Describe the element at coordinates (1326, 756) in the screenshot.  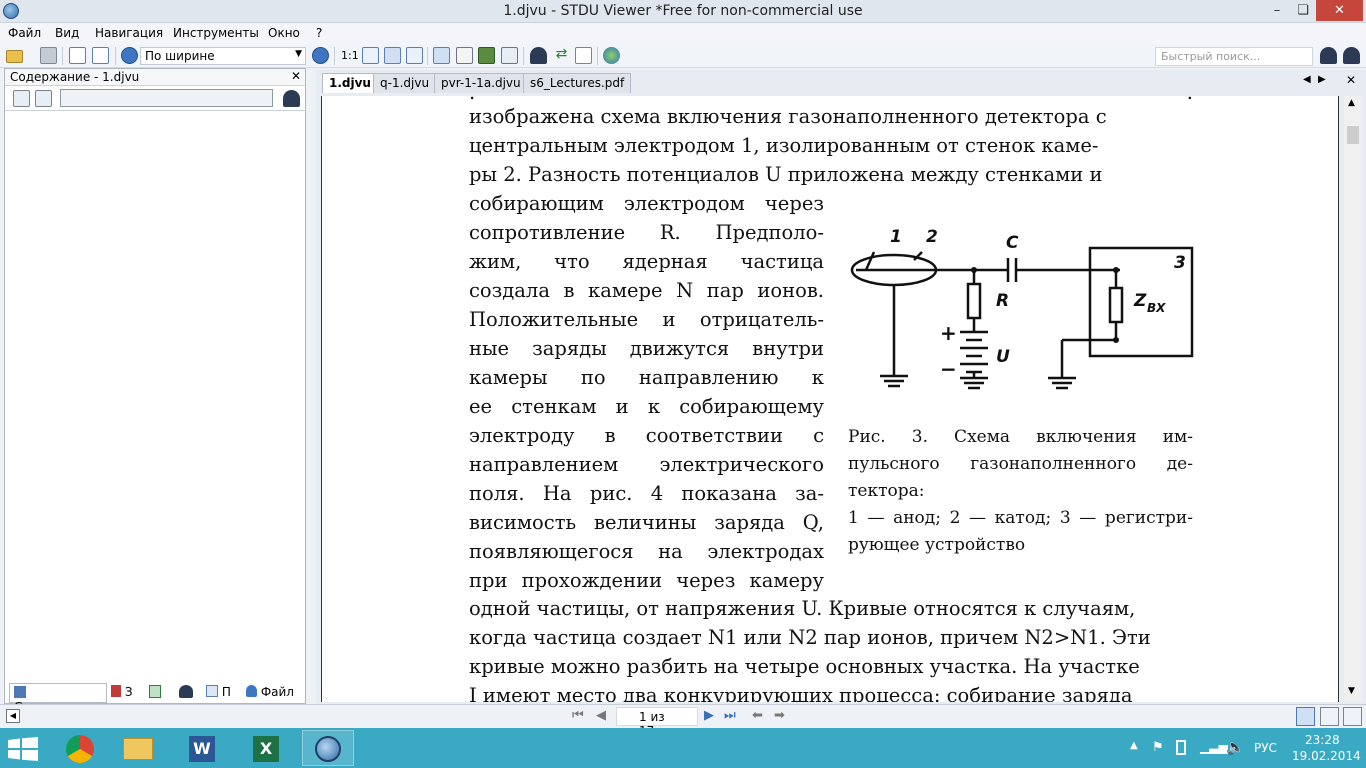
I see `clock-date: 19.02.2014` at that location.